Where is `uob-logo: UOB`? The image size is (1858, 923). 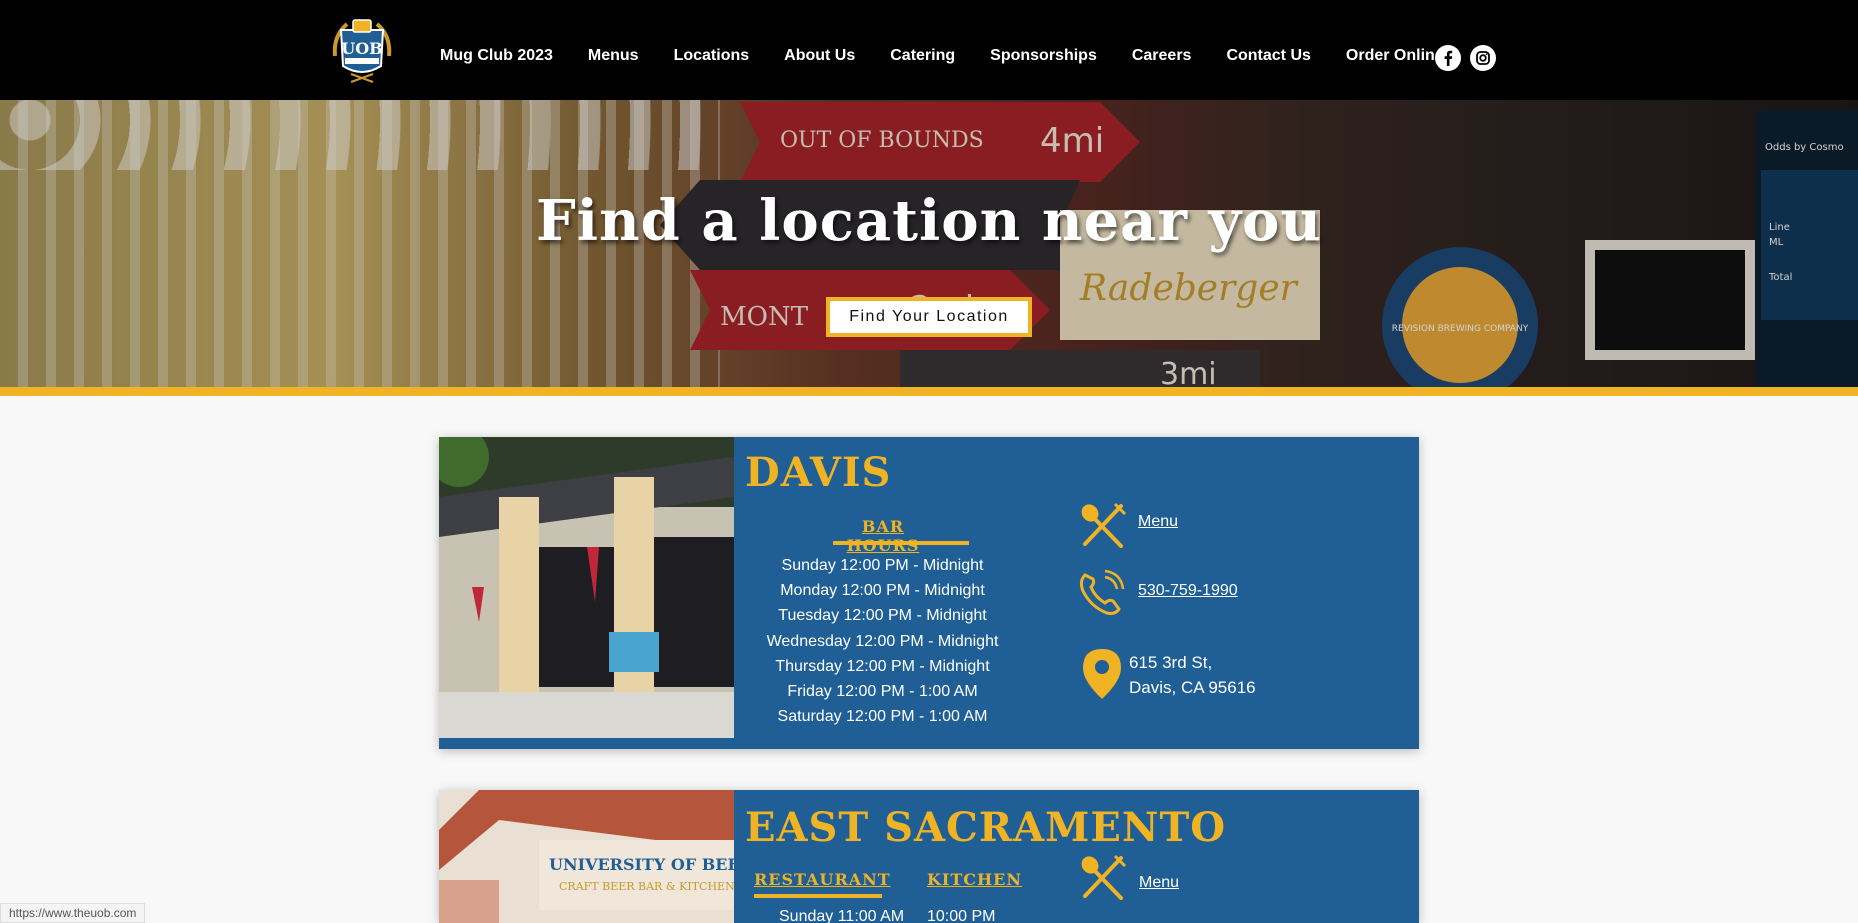 uob-logo: UOB is located at coordinates (362, 51).